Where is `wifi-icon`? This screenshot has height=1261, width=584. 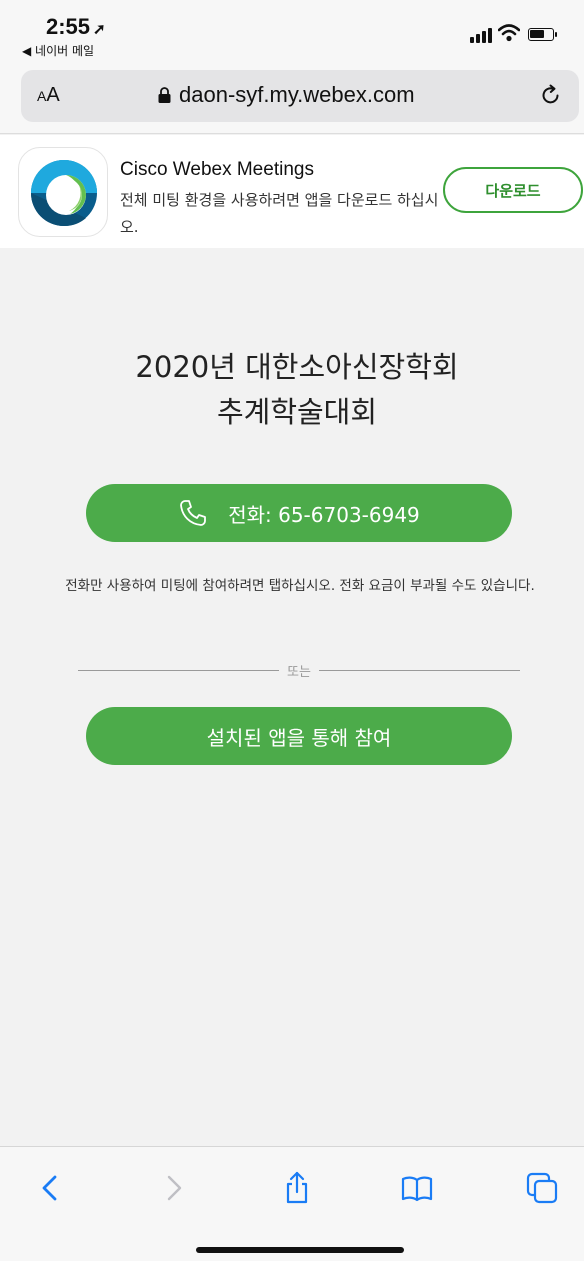 wifi-icon is located at coordinates (509, 33).